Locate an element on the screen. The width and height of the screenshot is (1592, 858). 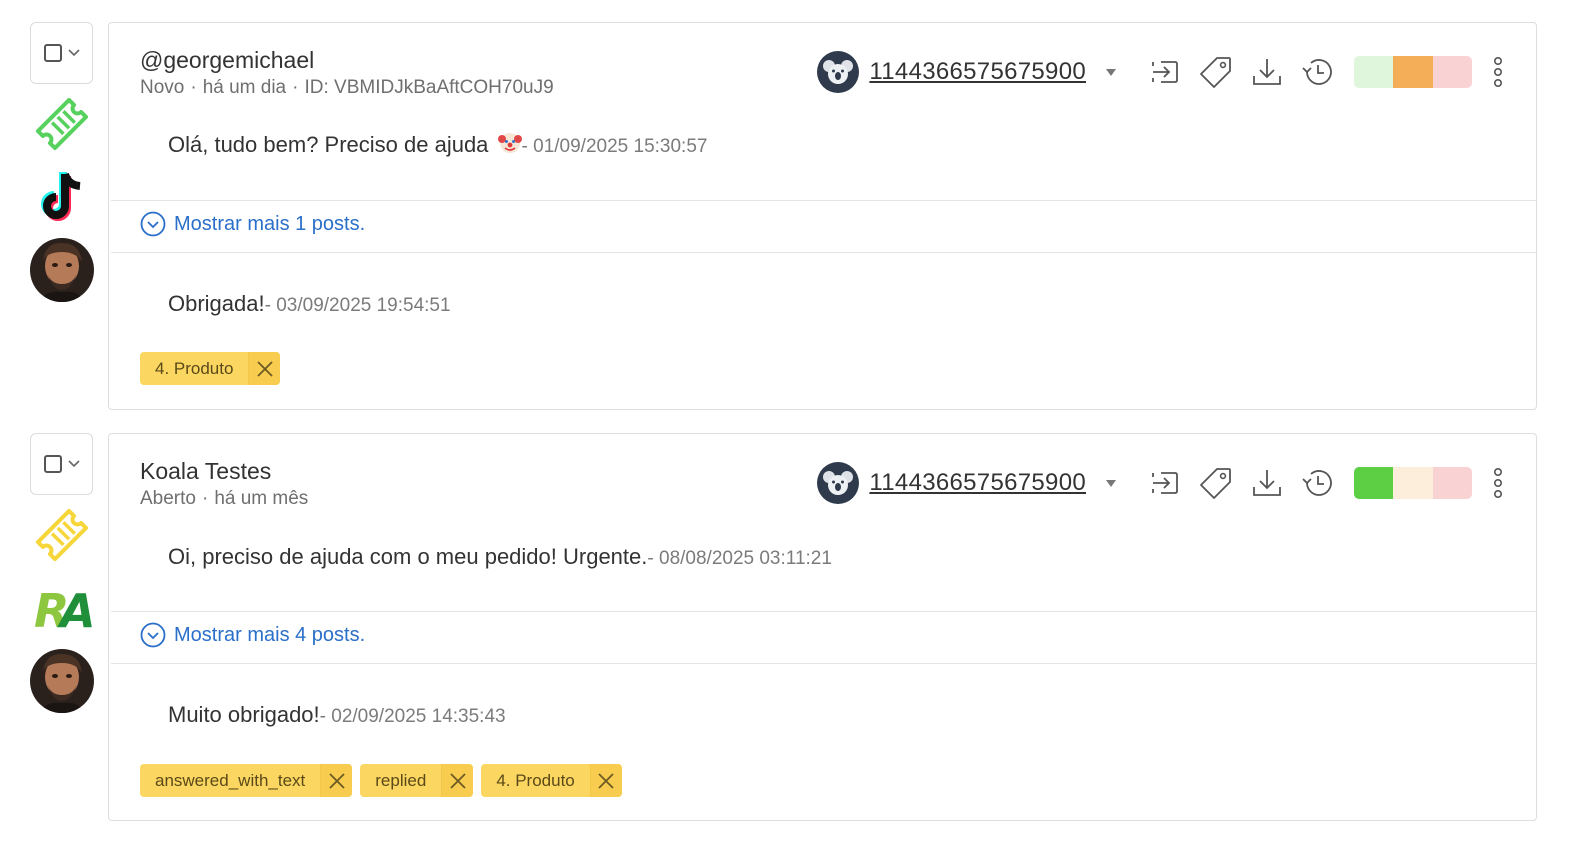
reclame-aqui-icon: R A is located at coordinates (62, 609).